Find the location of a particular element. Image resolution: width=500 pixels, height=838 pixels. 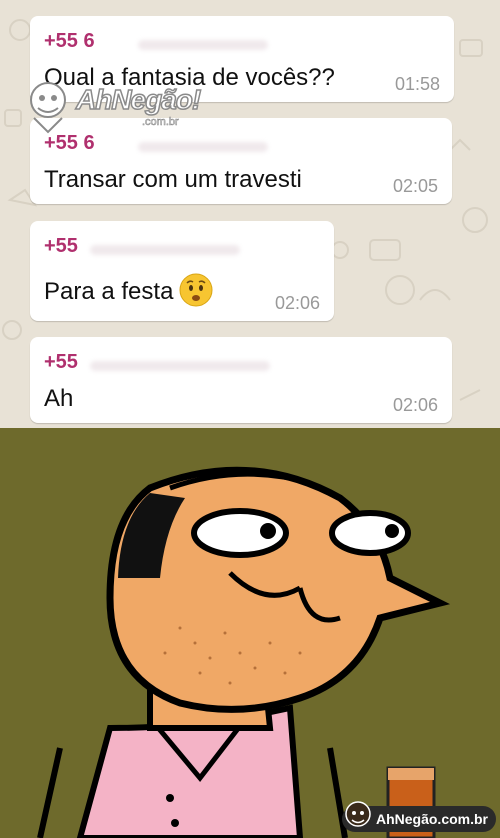

worried-face-icon is located at coordinates (196, 290).